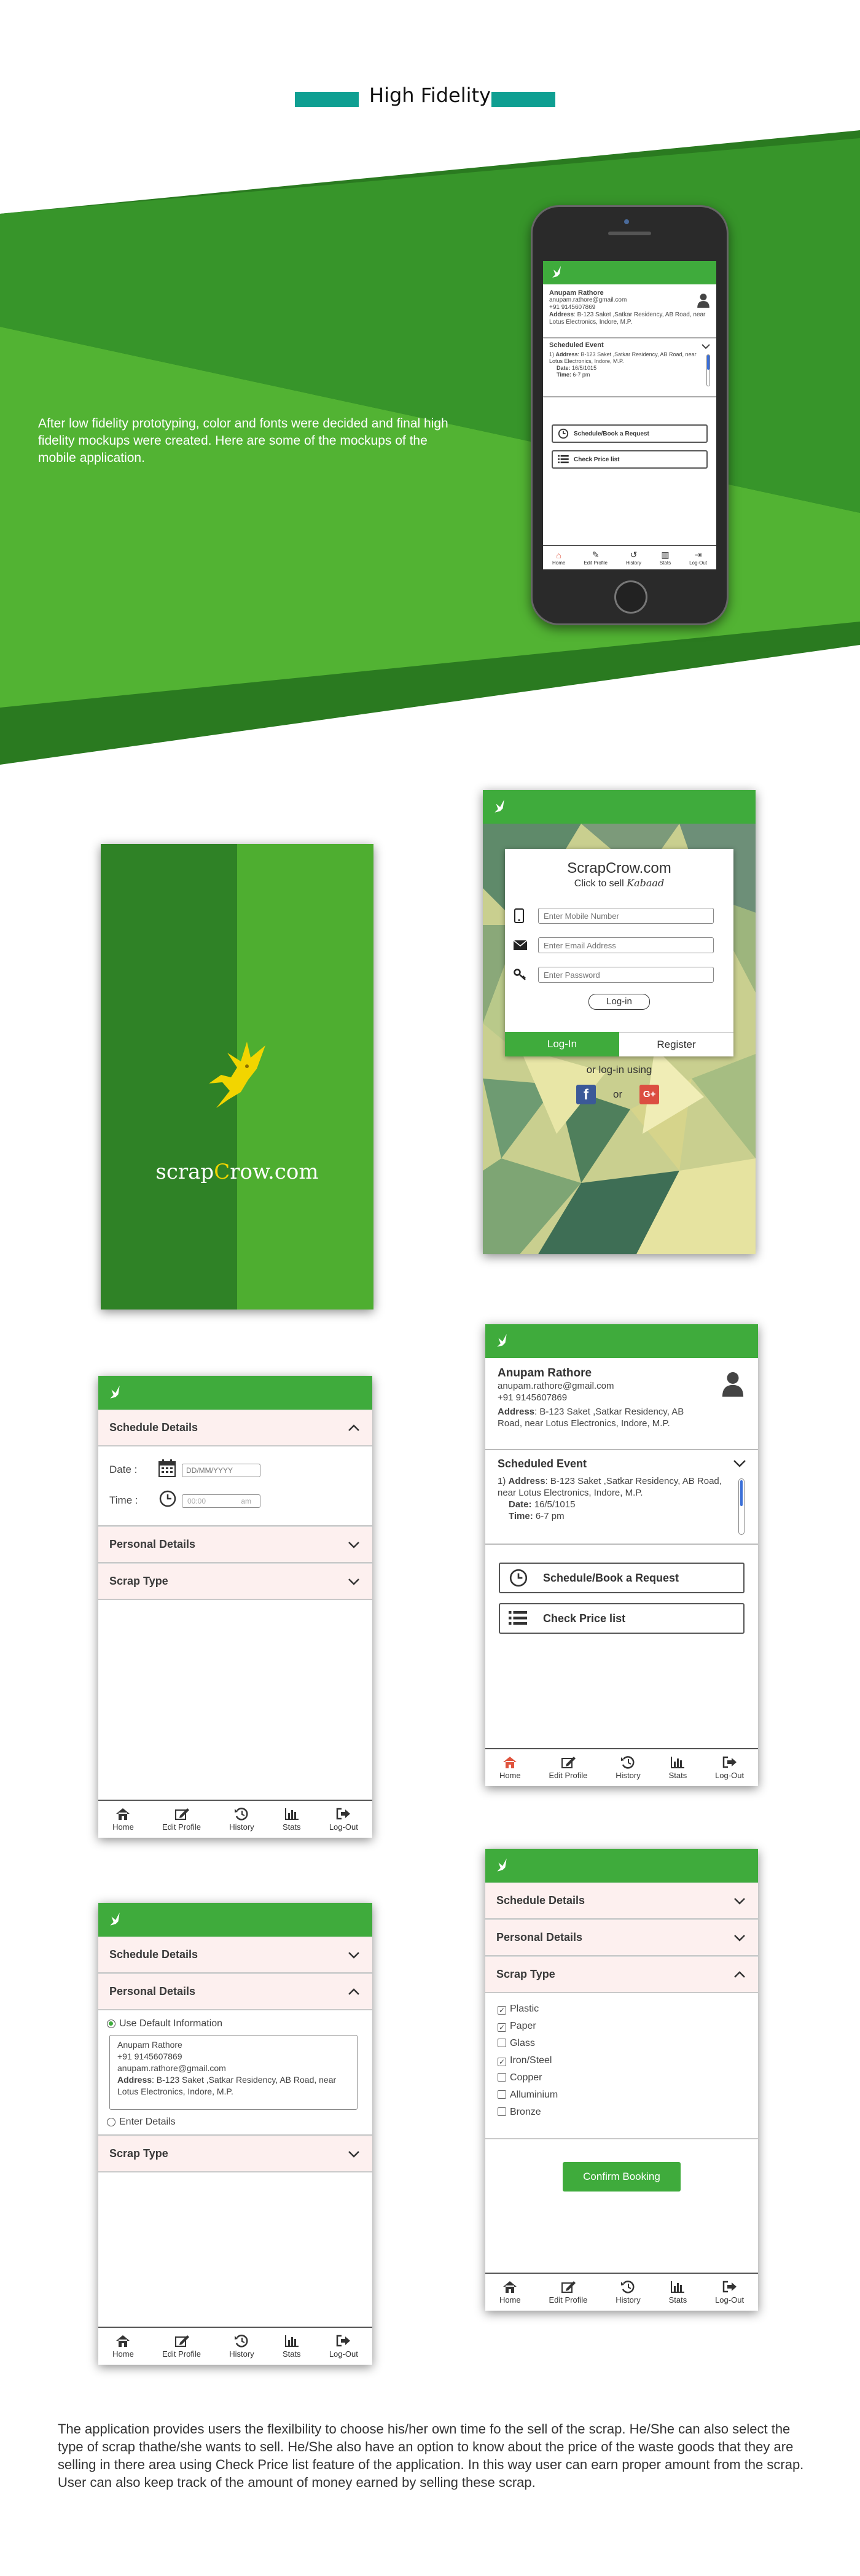  I want to click on mobile-input, so click(626, 916).